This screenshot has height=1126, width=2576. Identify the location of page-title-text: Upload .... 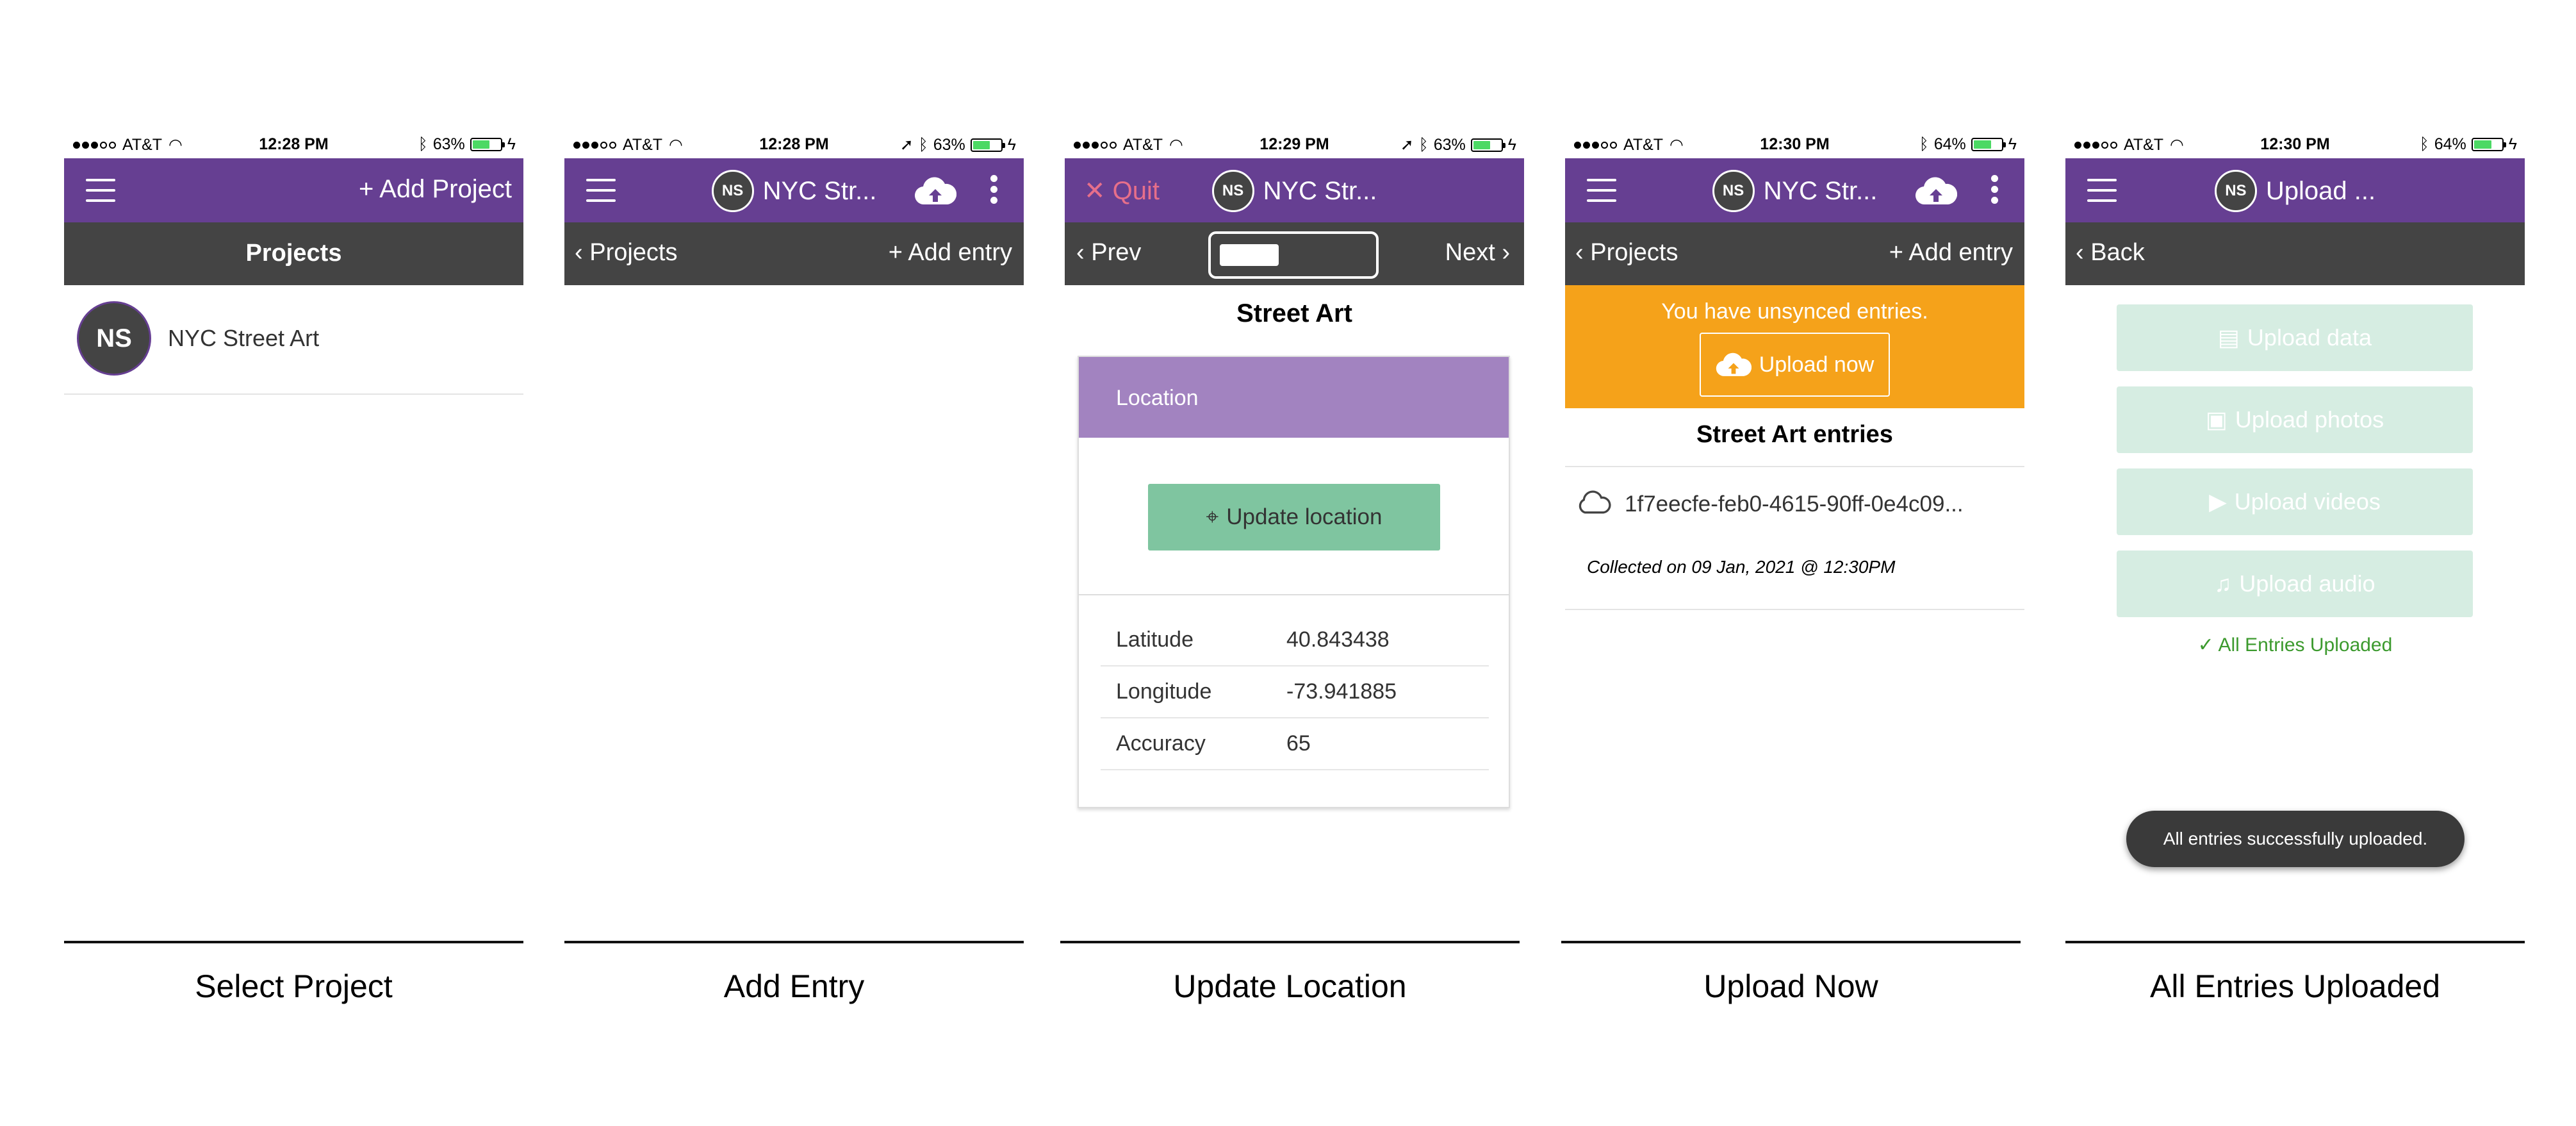
(2320, 190).